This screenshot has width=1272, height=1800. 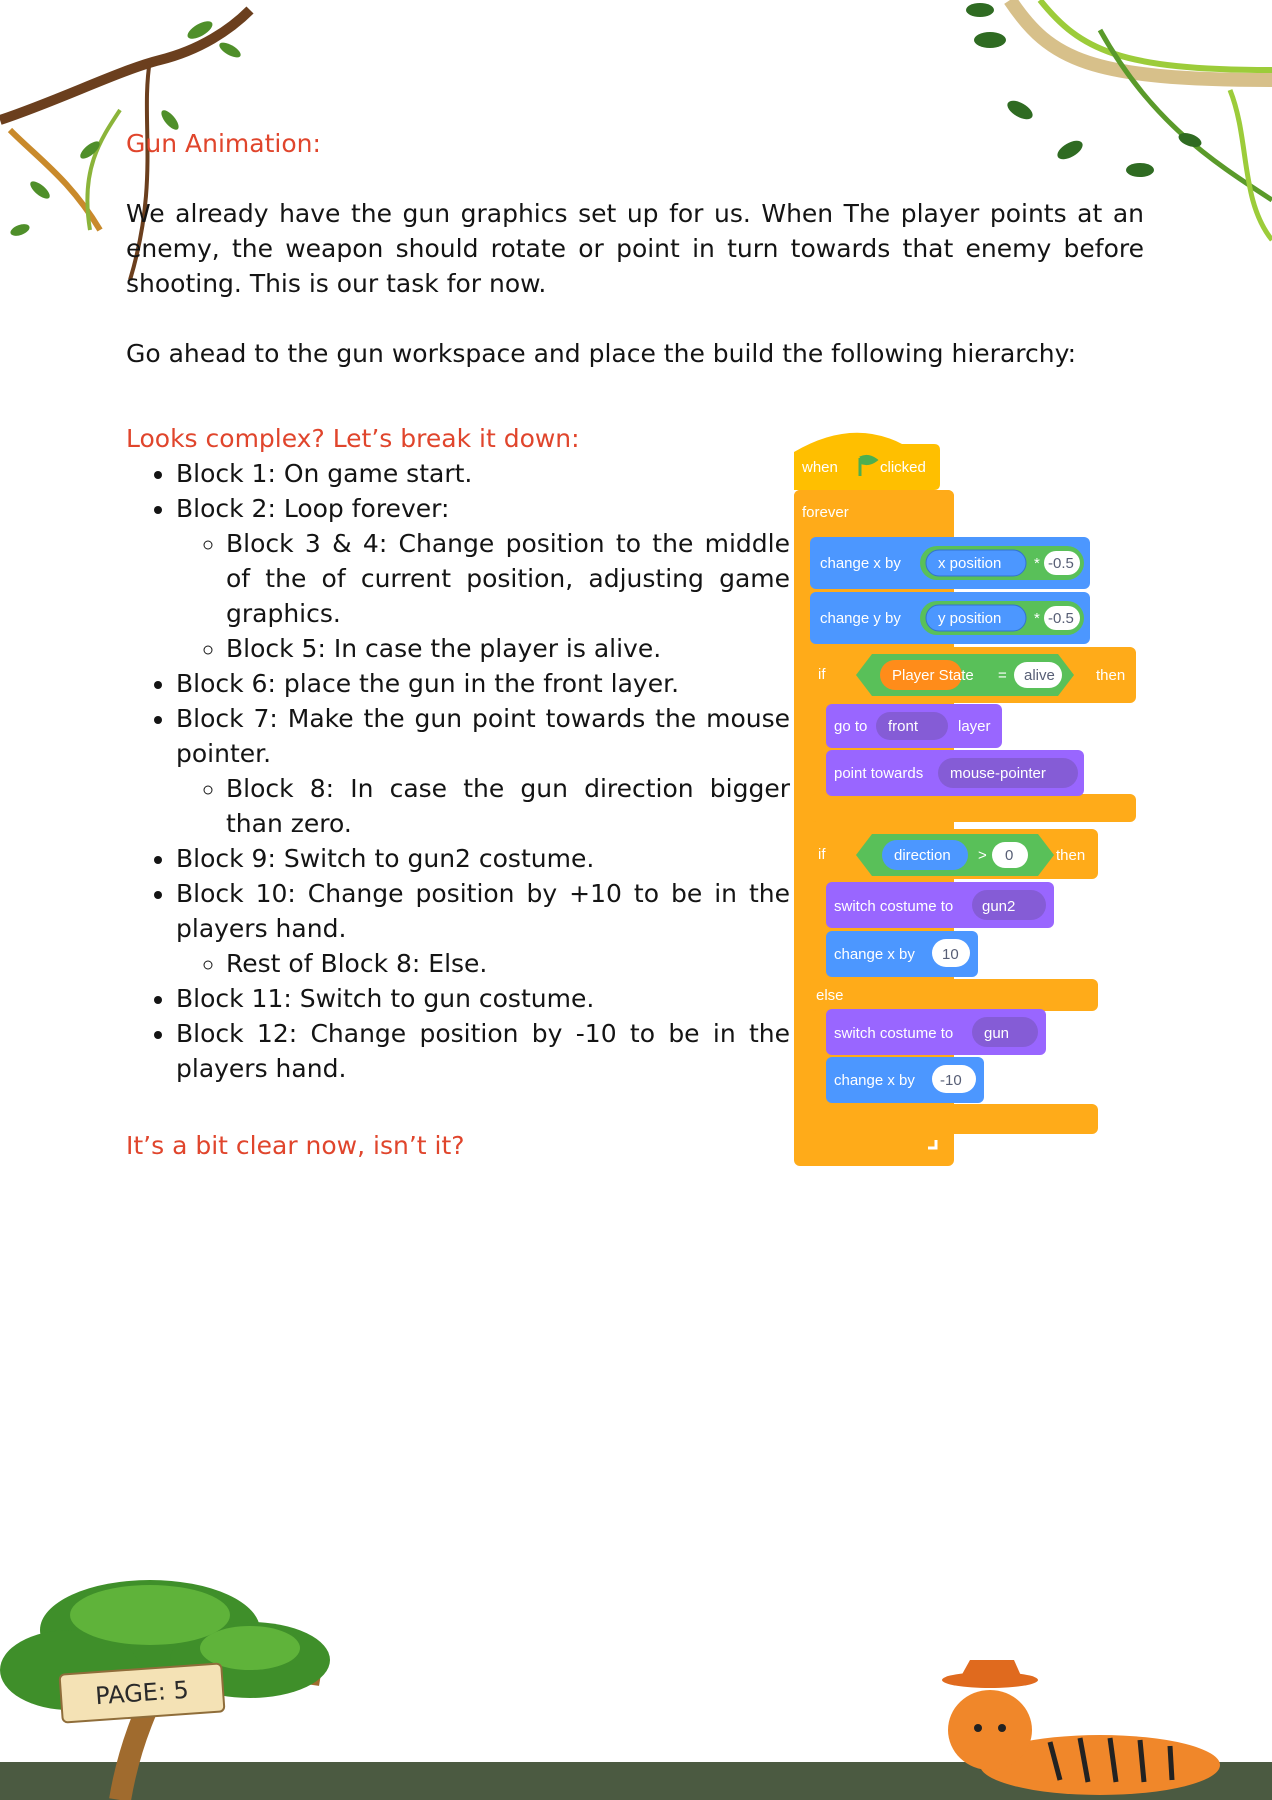 I want to click on svg-text: clicked, so click(x=903, y=467).